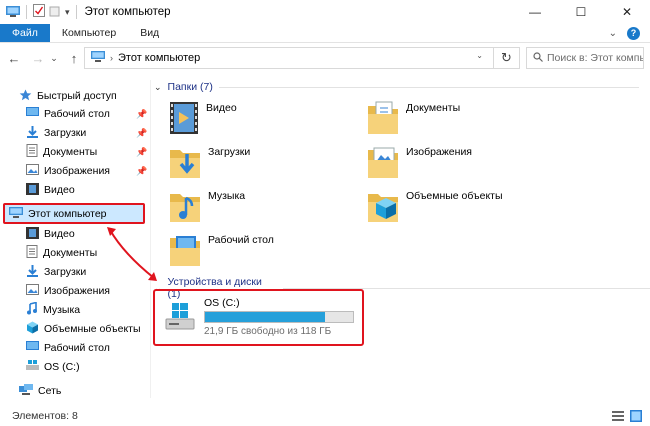 Image resolution: width=650 pixels, height=426 pixels. Describe the element at coordinates (45, 416) in the screenshot. I see `item-count: Элементов: 8` at that location.